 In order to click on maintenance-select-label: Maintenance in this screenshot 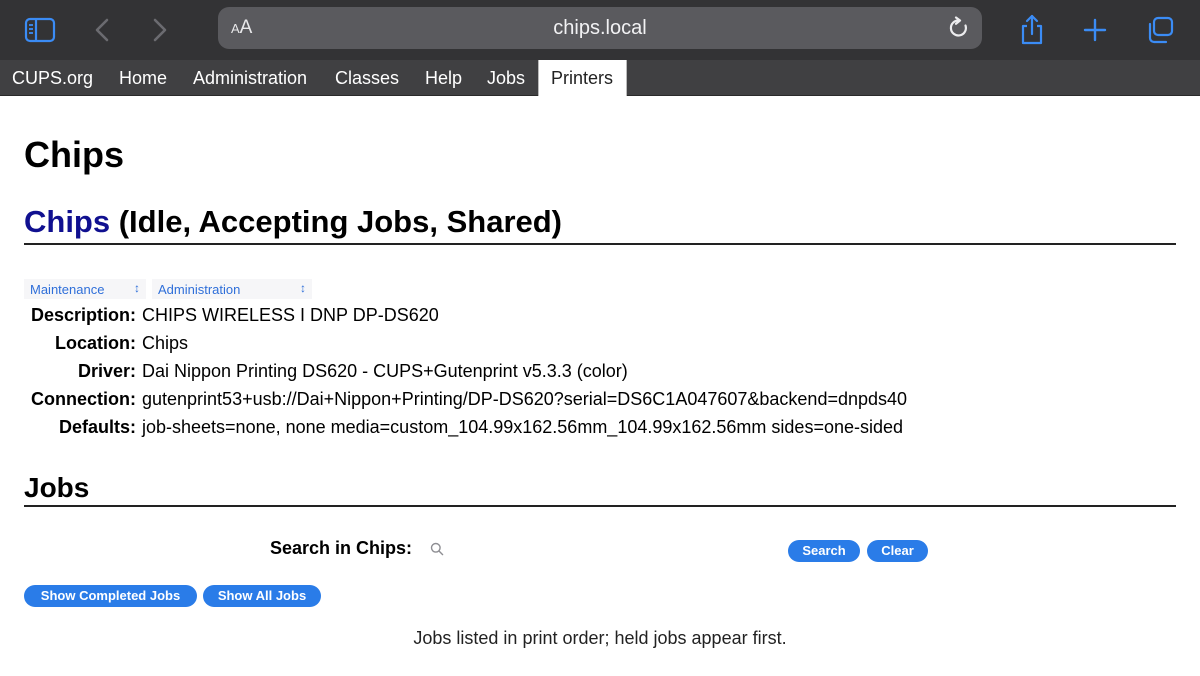, I will do `click(67, 289)`.